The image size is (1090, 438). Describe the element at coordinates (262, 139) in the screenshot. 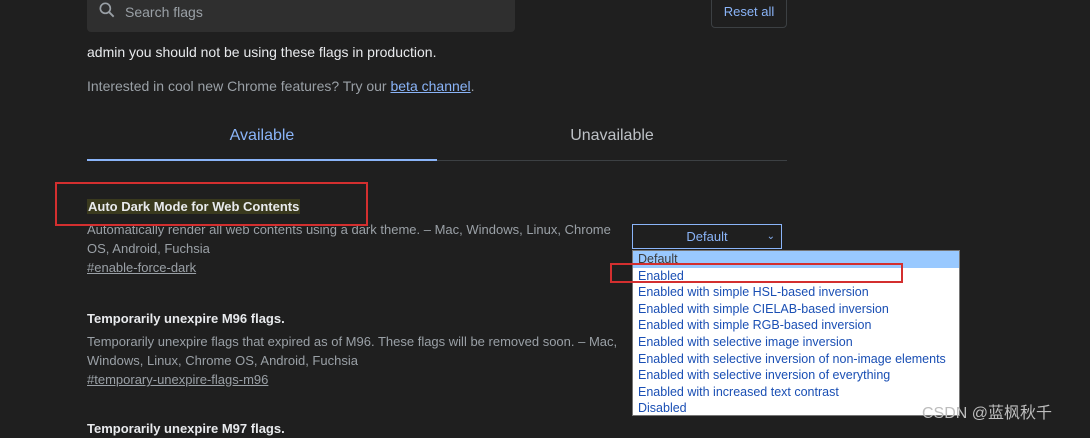

I see `tab-available: Available` at that location.